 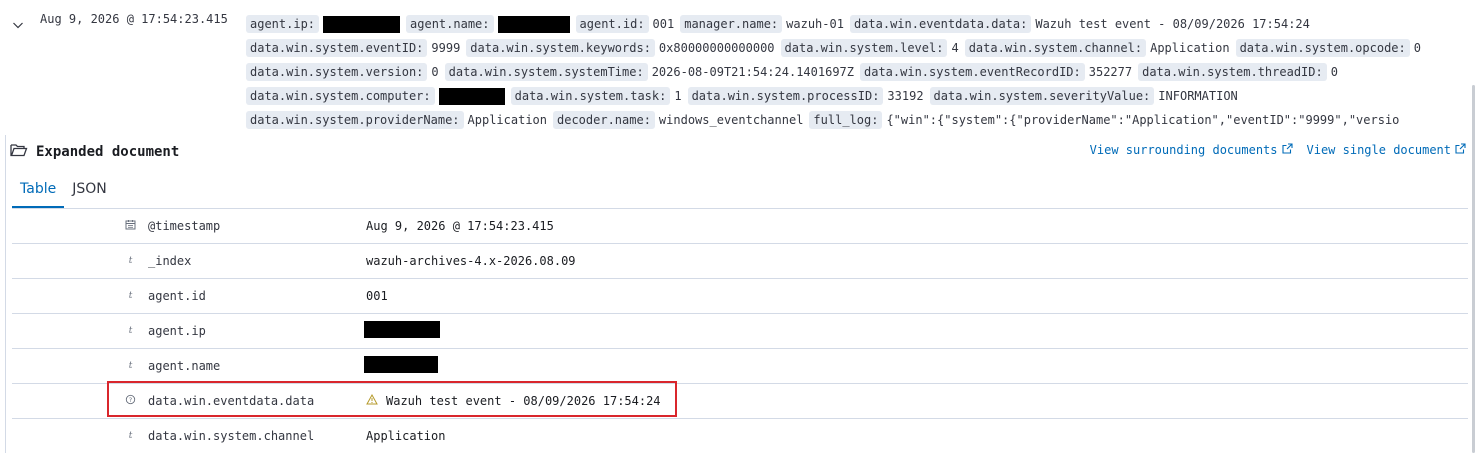 I want to click on summary-field-value: 1, so click(x=678, y=96).